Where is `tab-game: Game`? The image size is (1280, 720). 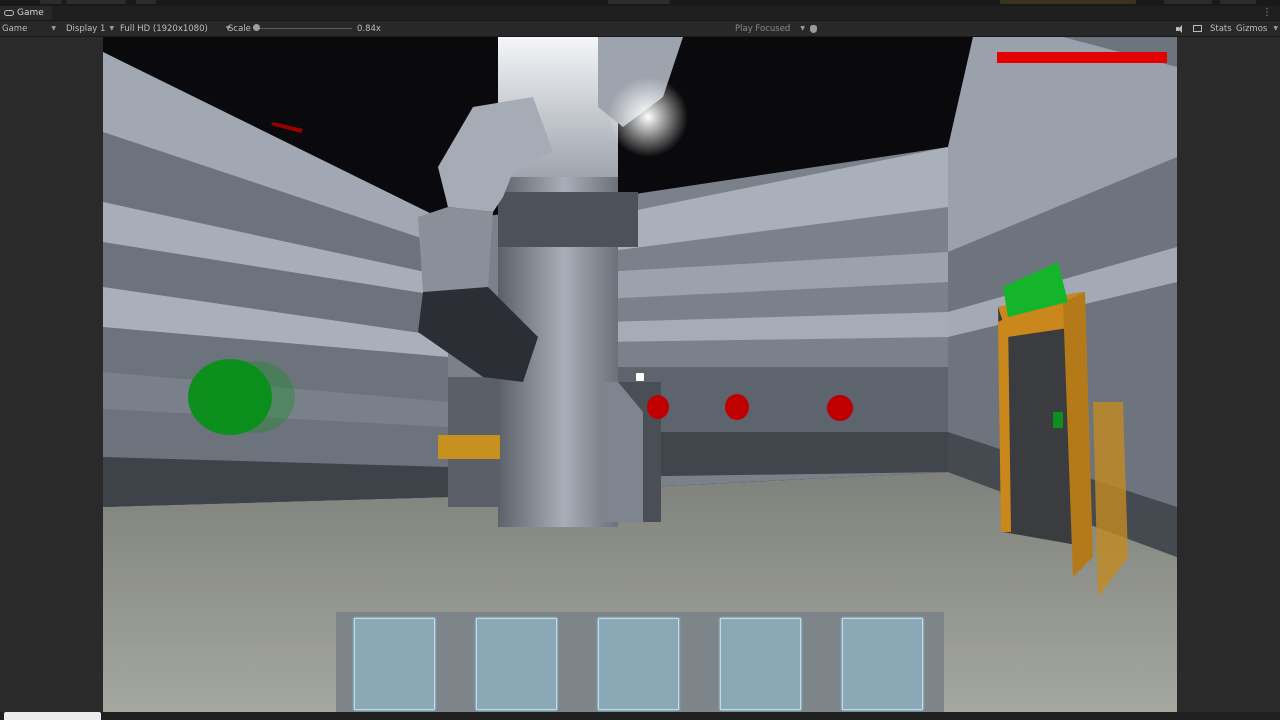 tab-game: Game is located at coordinates (26, 13).